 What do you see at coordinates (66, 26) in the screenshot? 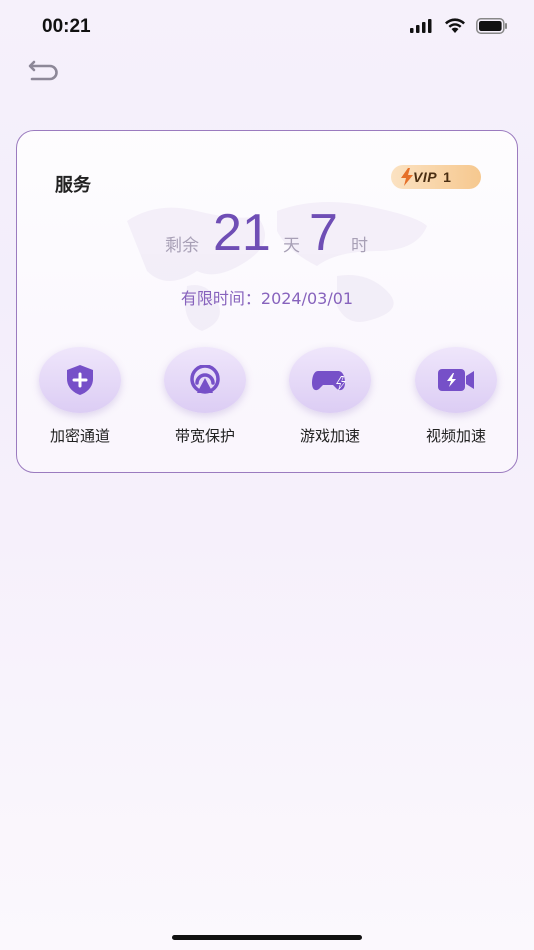
I see `status-time: 00:21` at bounding box center [66, 26].